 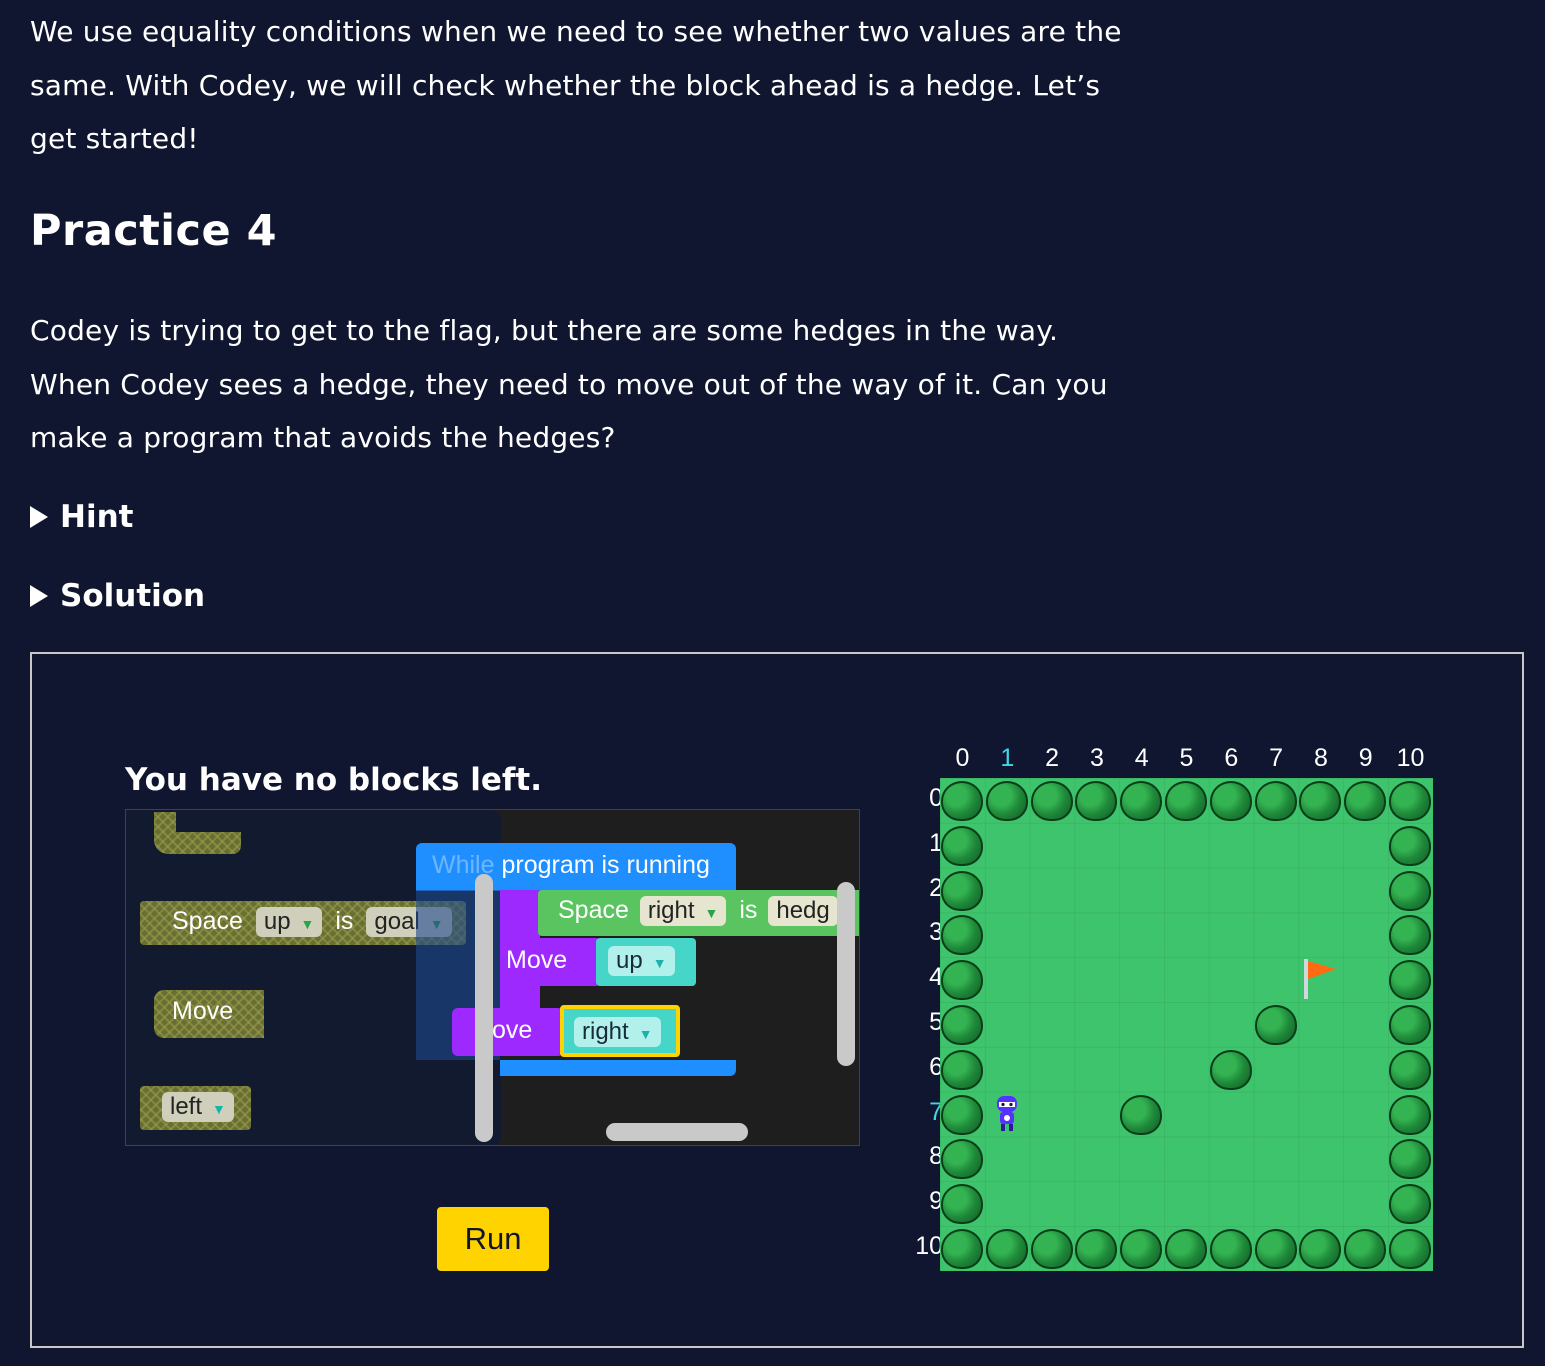 I want to click on row-label: 1, so click(x=936, y=842).